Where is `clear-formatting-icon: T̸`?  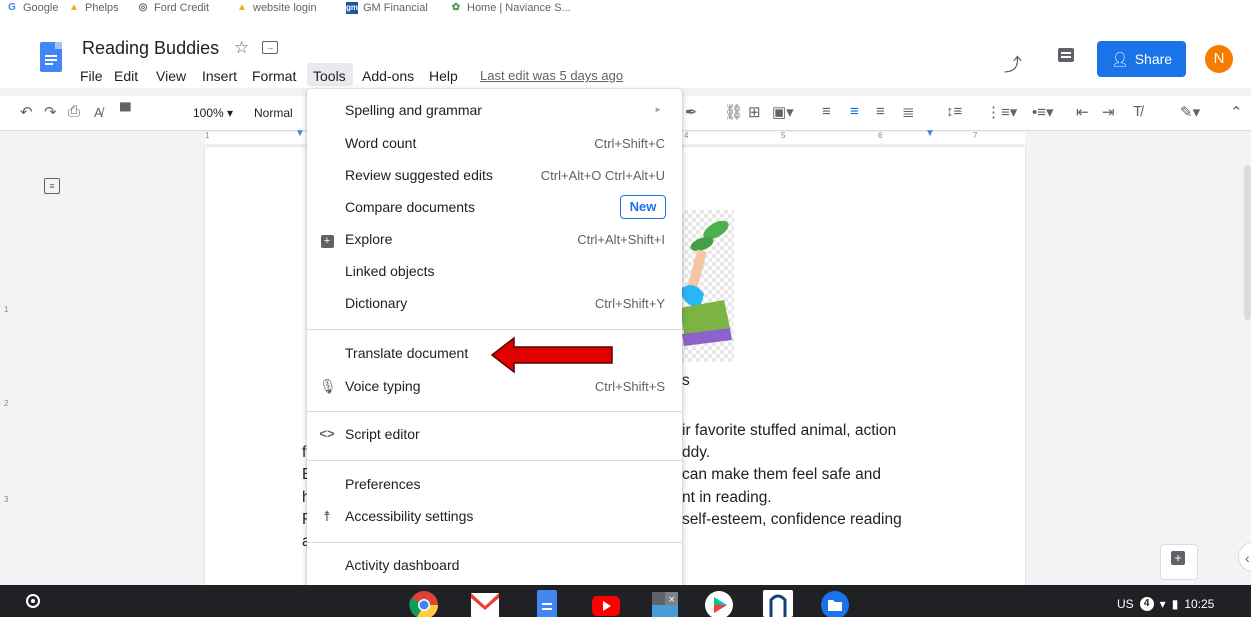
clear-formatting-icon: T̸ is located at coordinates (1137, 111).